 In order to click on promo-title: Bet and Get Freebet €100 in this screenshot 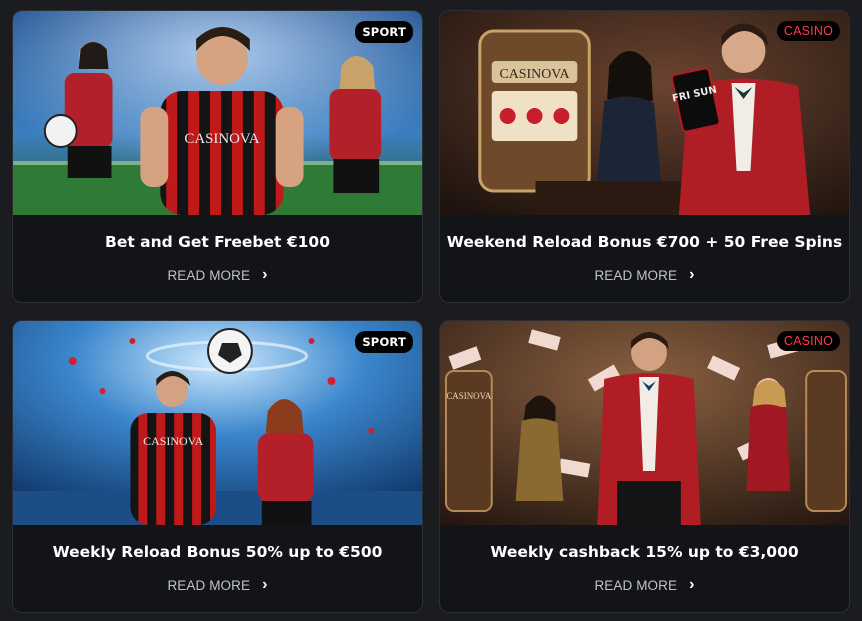, I will do `click(217, 242)`.